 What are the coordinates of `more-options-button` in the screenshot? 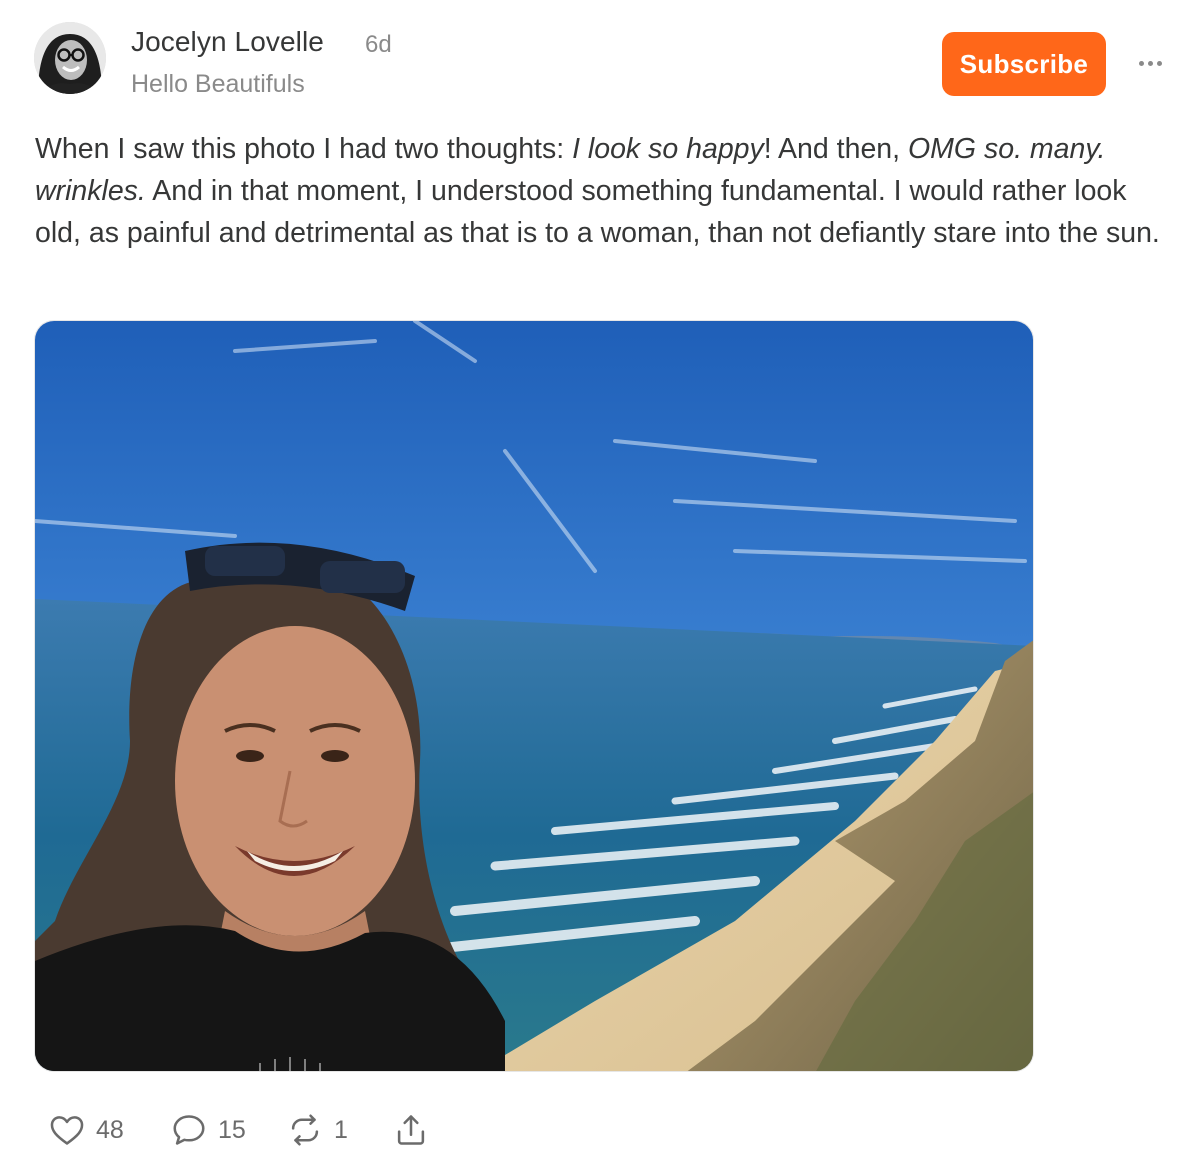 It's located at (1150, 63).